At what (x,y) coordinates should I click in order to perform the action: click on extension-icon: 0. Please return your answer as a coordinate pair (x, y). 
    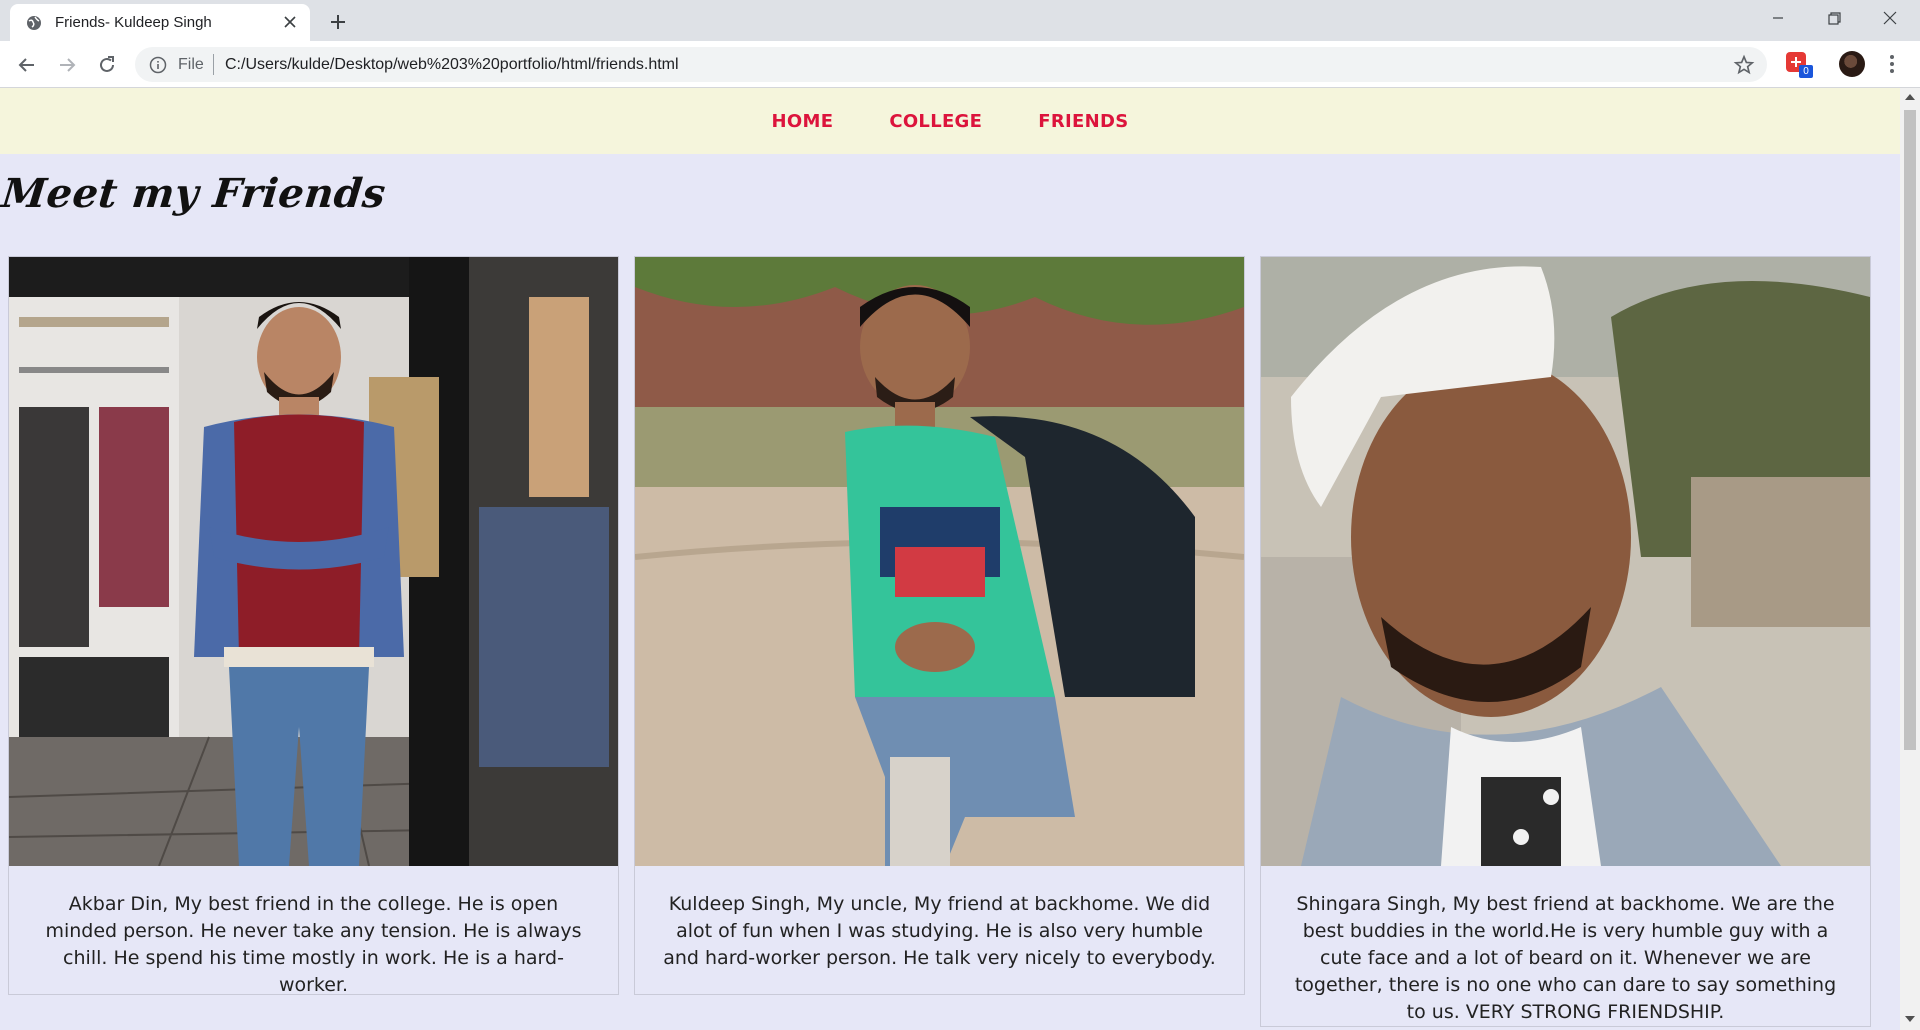
    Looking at the image, I should click on (1799, 64).